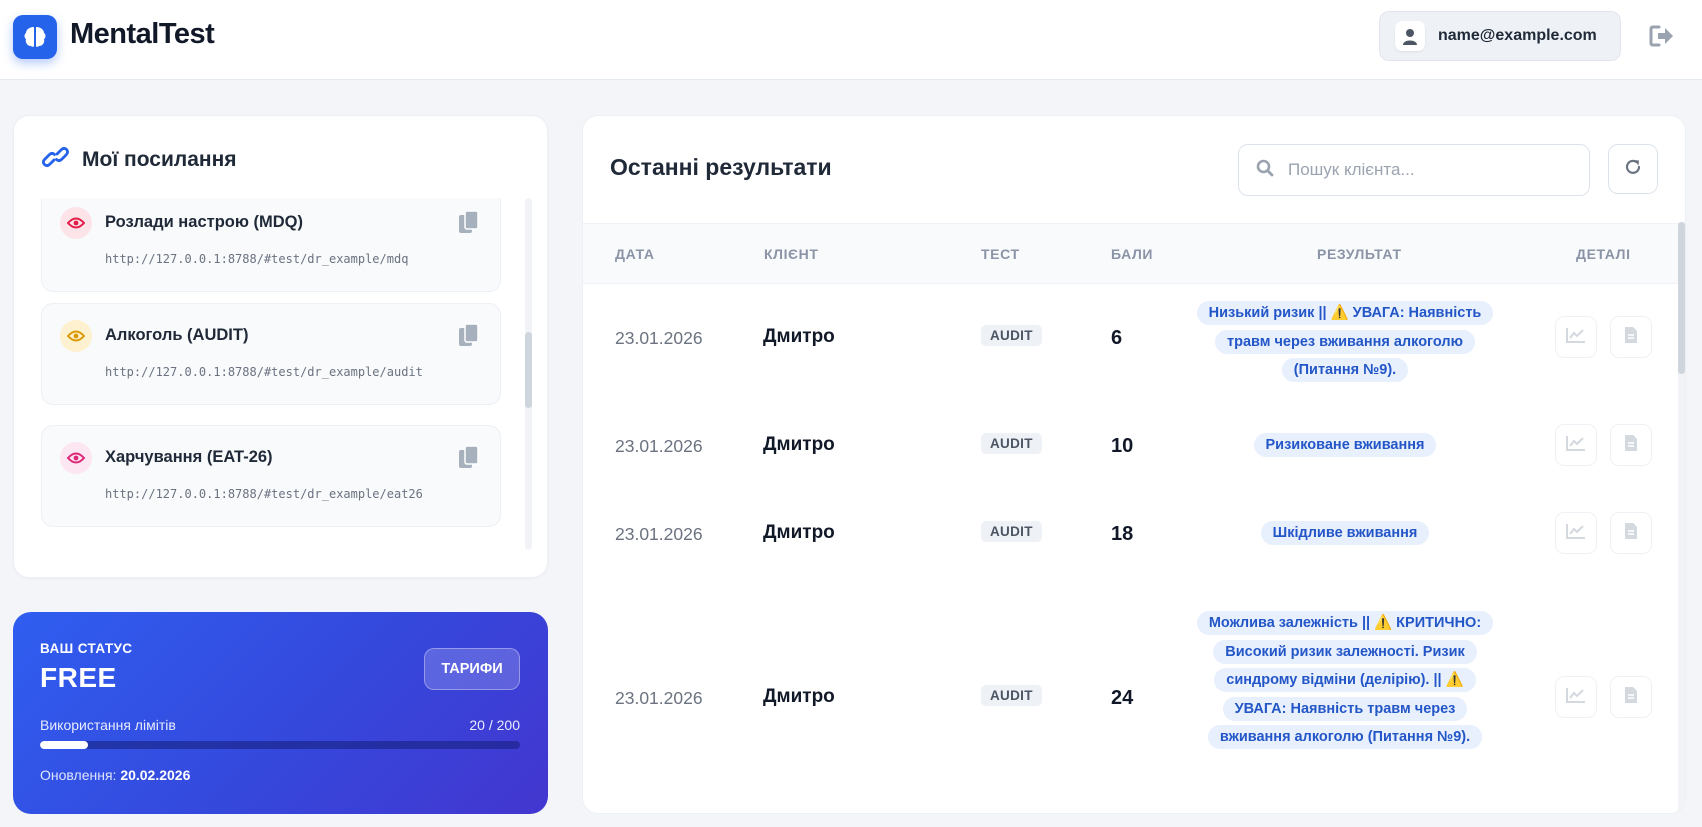  Describe the element at coordinates (64, 745) in the screenshot. I see `usage-progress-fill` at that location.